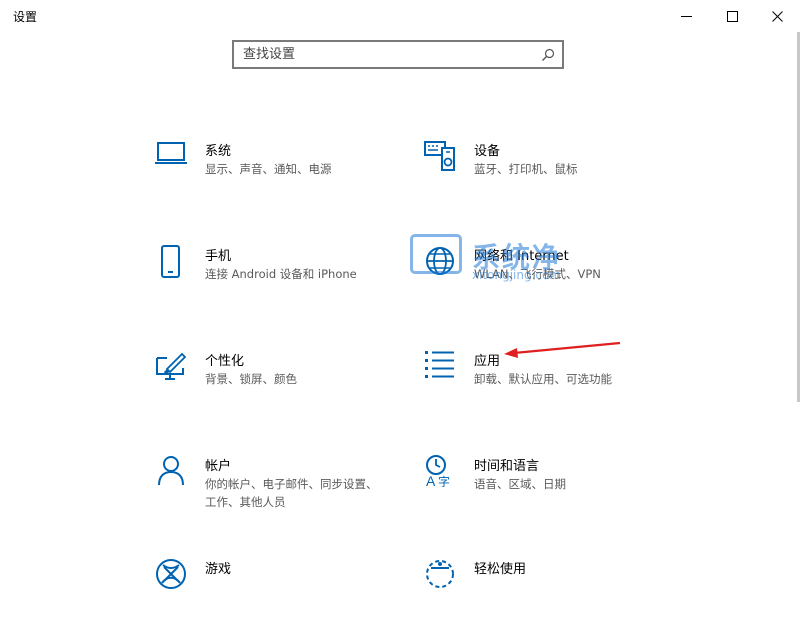 The image size is (800, 618). Describe the element at coordinates (562, 349) in the screenshot. I see `annotation-arrow` at that location.